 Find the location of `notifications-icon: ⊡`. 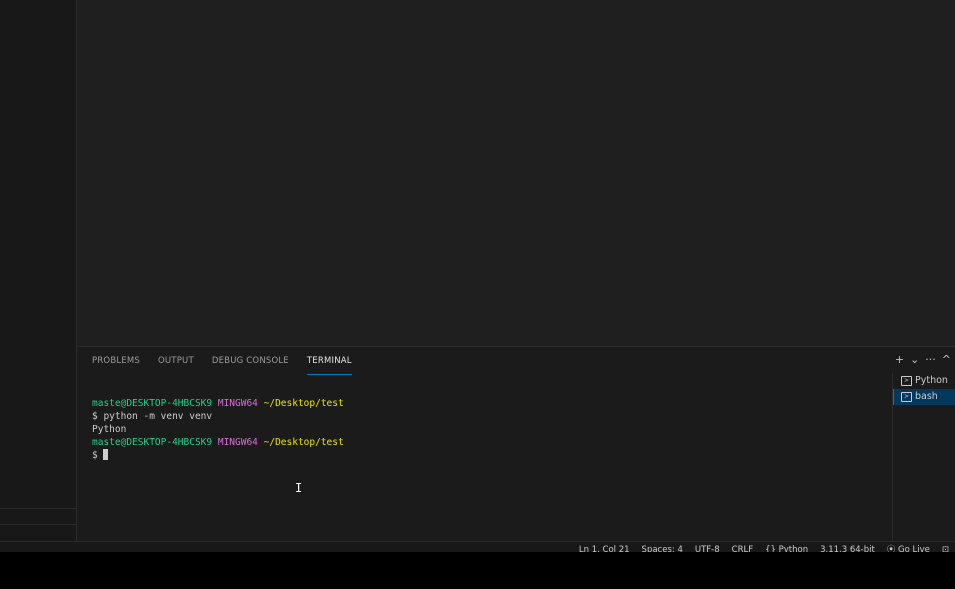

notifications-icon: ⊡ is located at coordinates (945, 548).